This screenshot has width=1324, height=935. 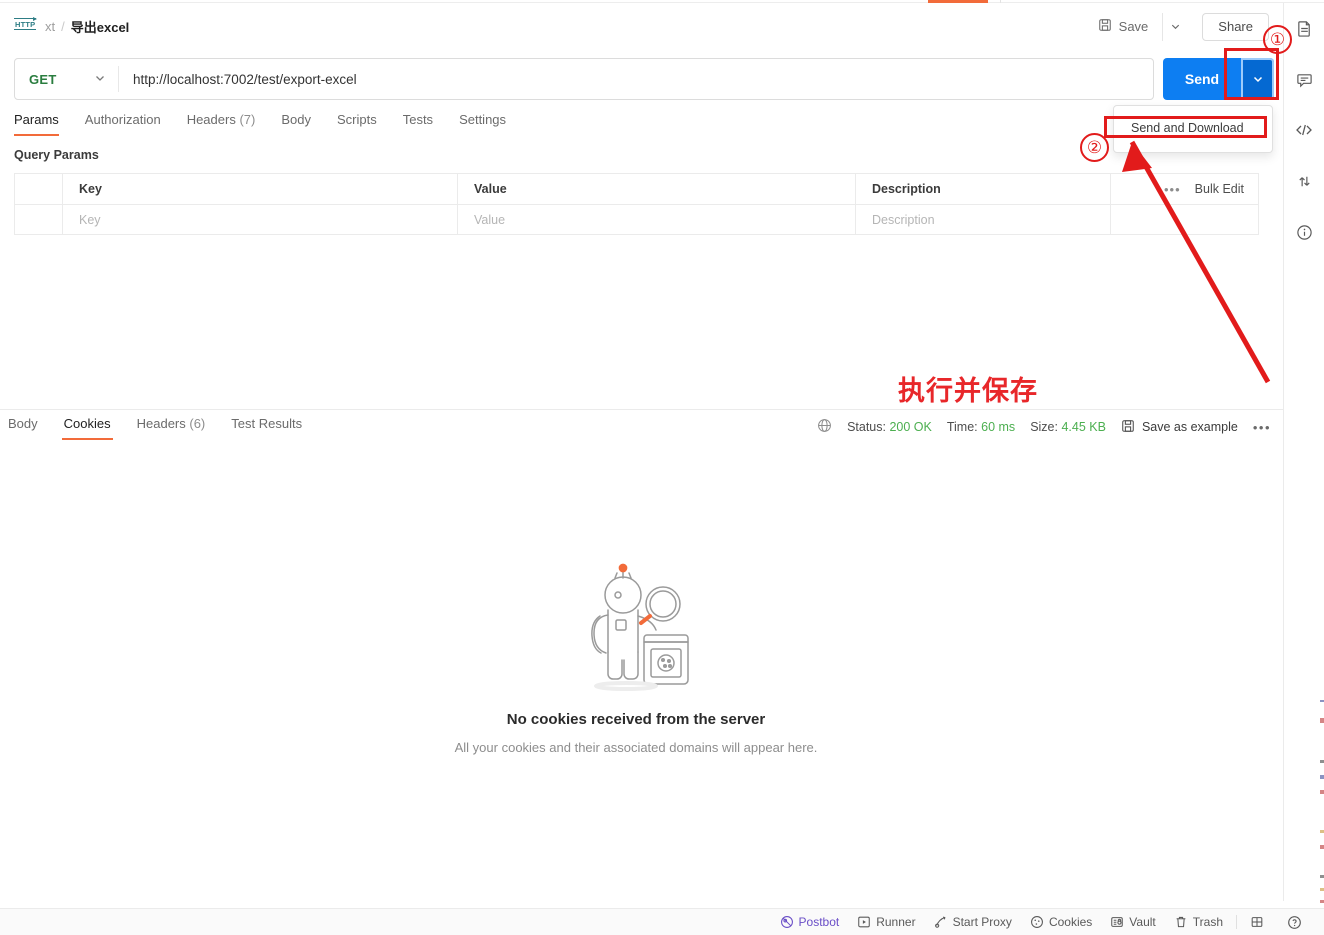 What do you see at coordinates (87, 428) in the screenshot?
I see `response-tab-cookies: Cookies` at bounding box center [87, 428].